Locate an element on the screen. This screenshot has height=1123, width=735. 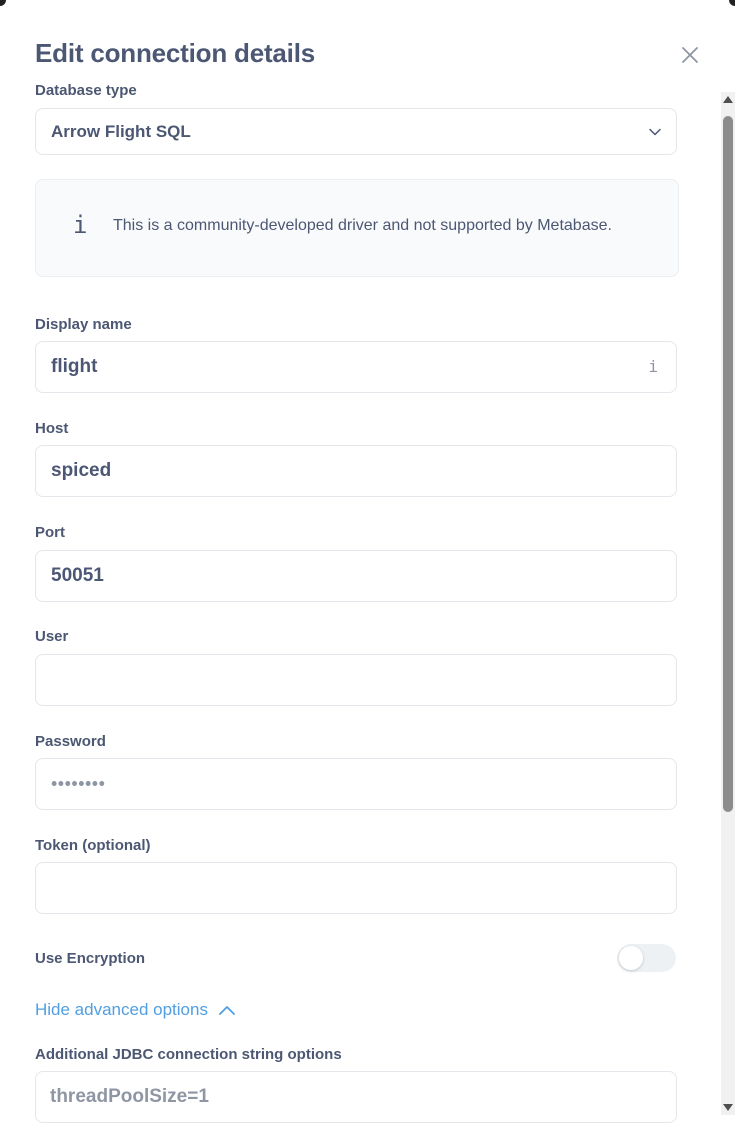
port-field: 50051 is located at coordinates (356, 576).